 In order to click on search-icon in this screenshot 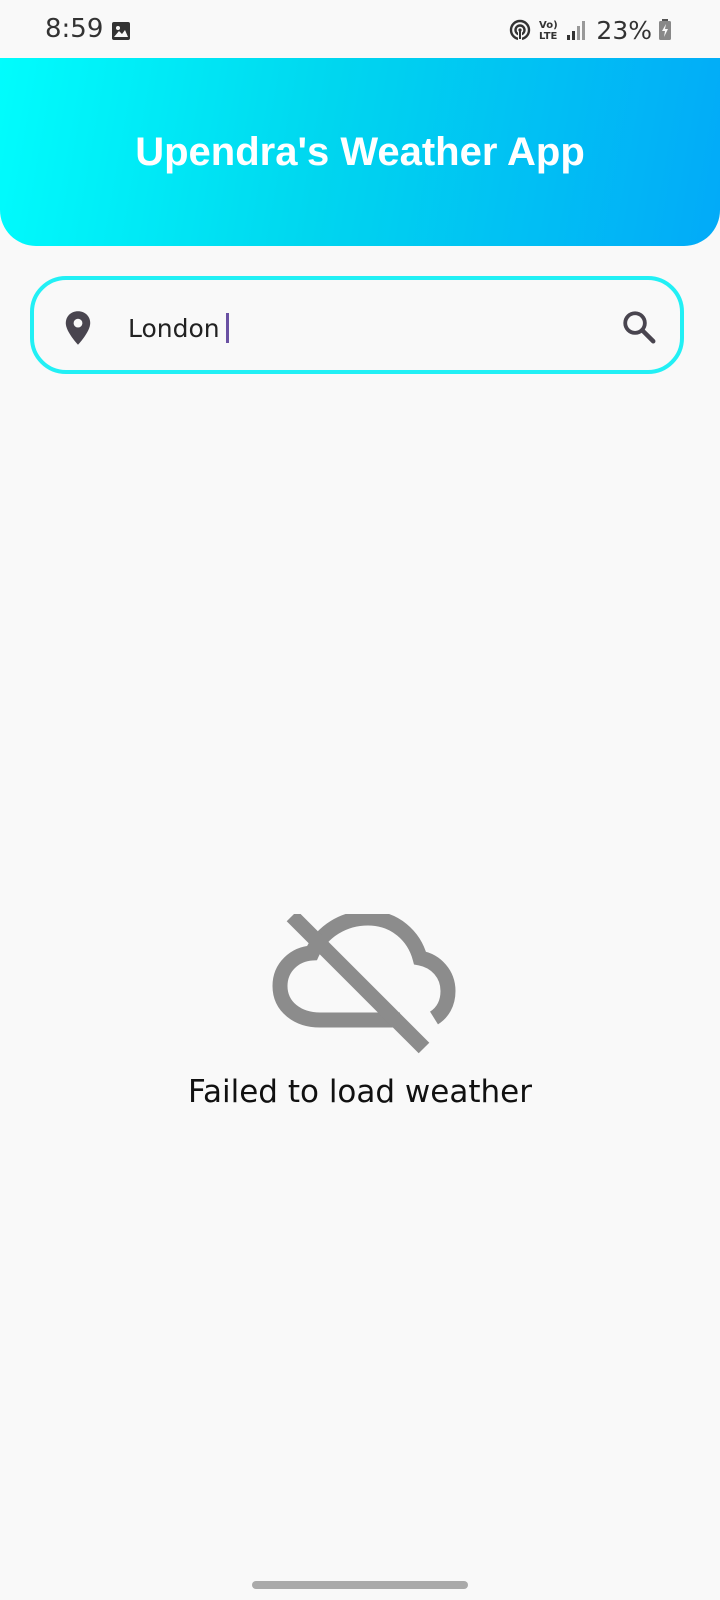, I will do `click(639, 327)`.